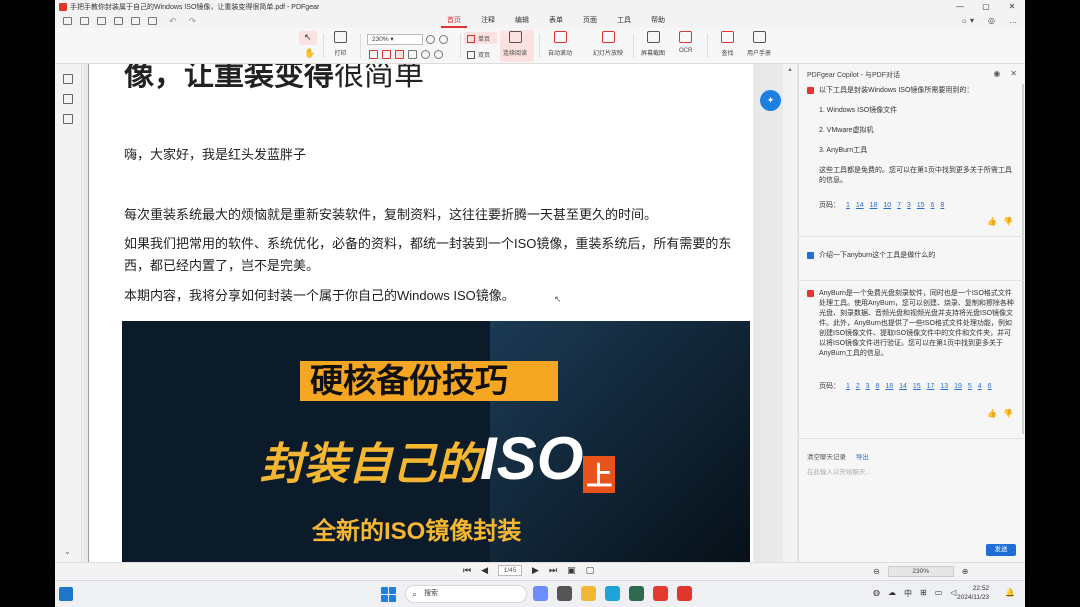 This screenshot has height=607, width=1080. I want to click on minimize-button: —, so click(960, 7).